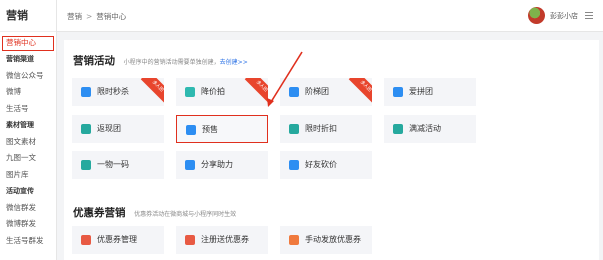  What do you see at coordinates (28, 109) in the screenshot?
I see `sidebar-item-life-account: 生活号` at bounding box center [28, 109].